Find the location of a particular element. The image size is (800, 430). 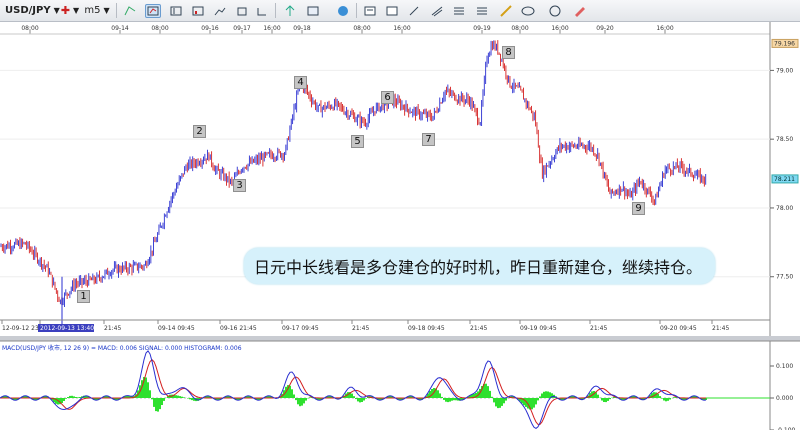

chart-type-dropdown: ✚ ▼ is located at coordinates (70, 10).